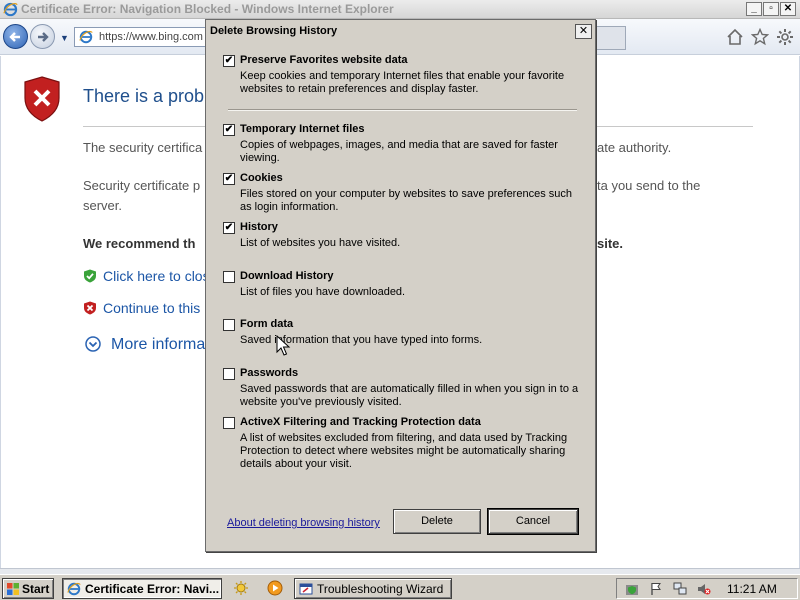 The height and width of the screenshot is (600, 800). I want to click on delete-button: Delete, so click(437, 521).